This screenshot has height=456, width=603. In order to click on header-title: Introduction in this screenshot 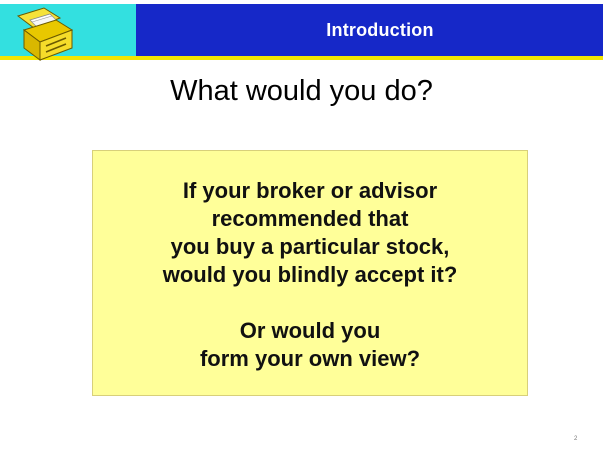, I will do `click(380, 30)`.